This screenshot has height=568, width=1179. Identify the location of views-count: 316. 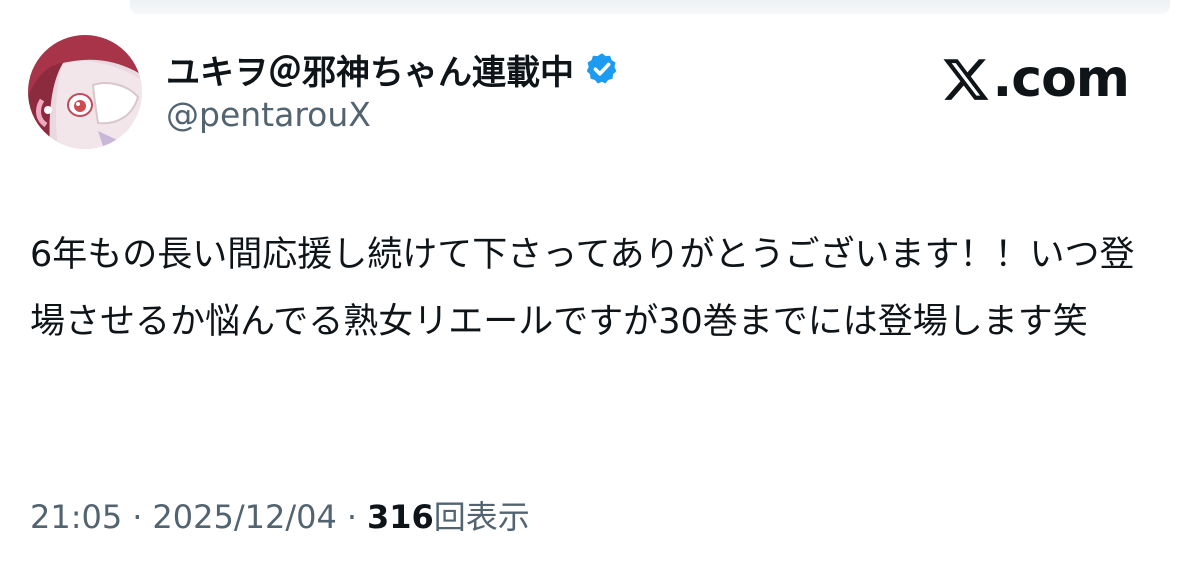
(400, 517).